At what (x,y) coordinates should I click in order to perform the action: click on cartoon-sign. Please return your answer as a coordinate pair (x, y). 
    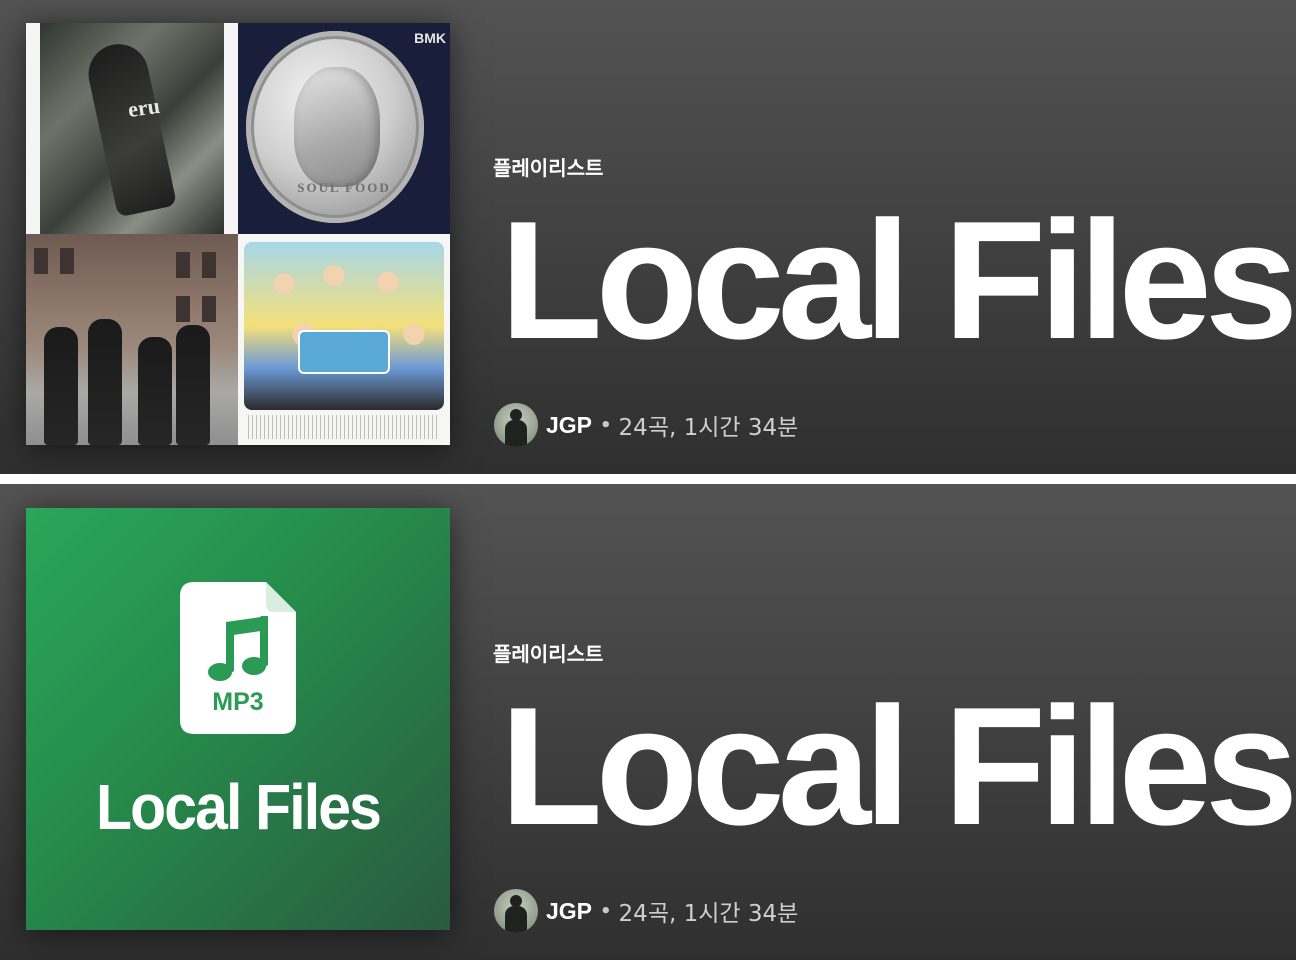
    Looking at the image, I should click on (344, 352).